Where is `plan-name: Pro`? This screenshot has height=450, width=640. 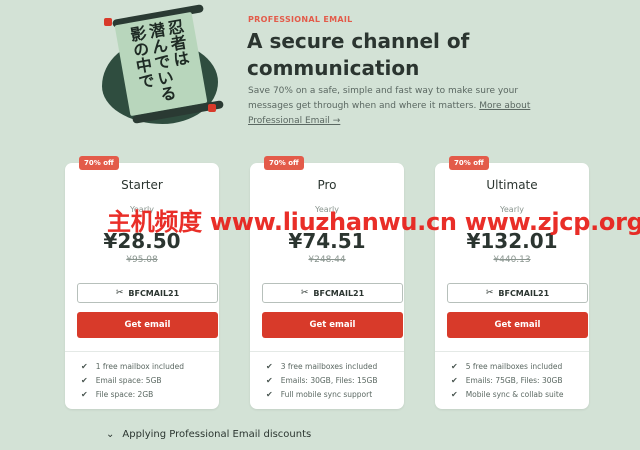
plan-name: Pro is located at coordinates (327, 185).